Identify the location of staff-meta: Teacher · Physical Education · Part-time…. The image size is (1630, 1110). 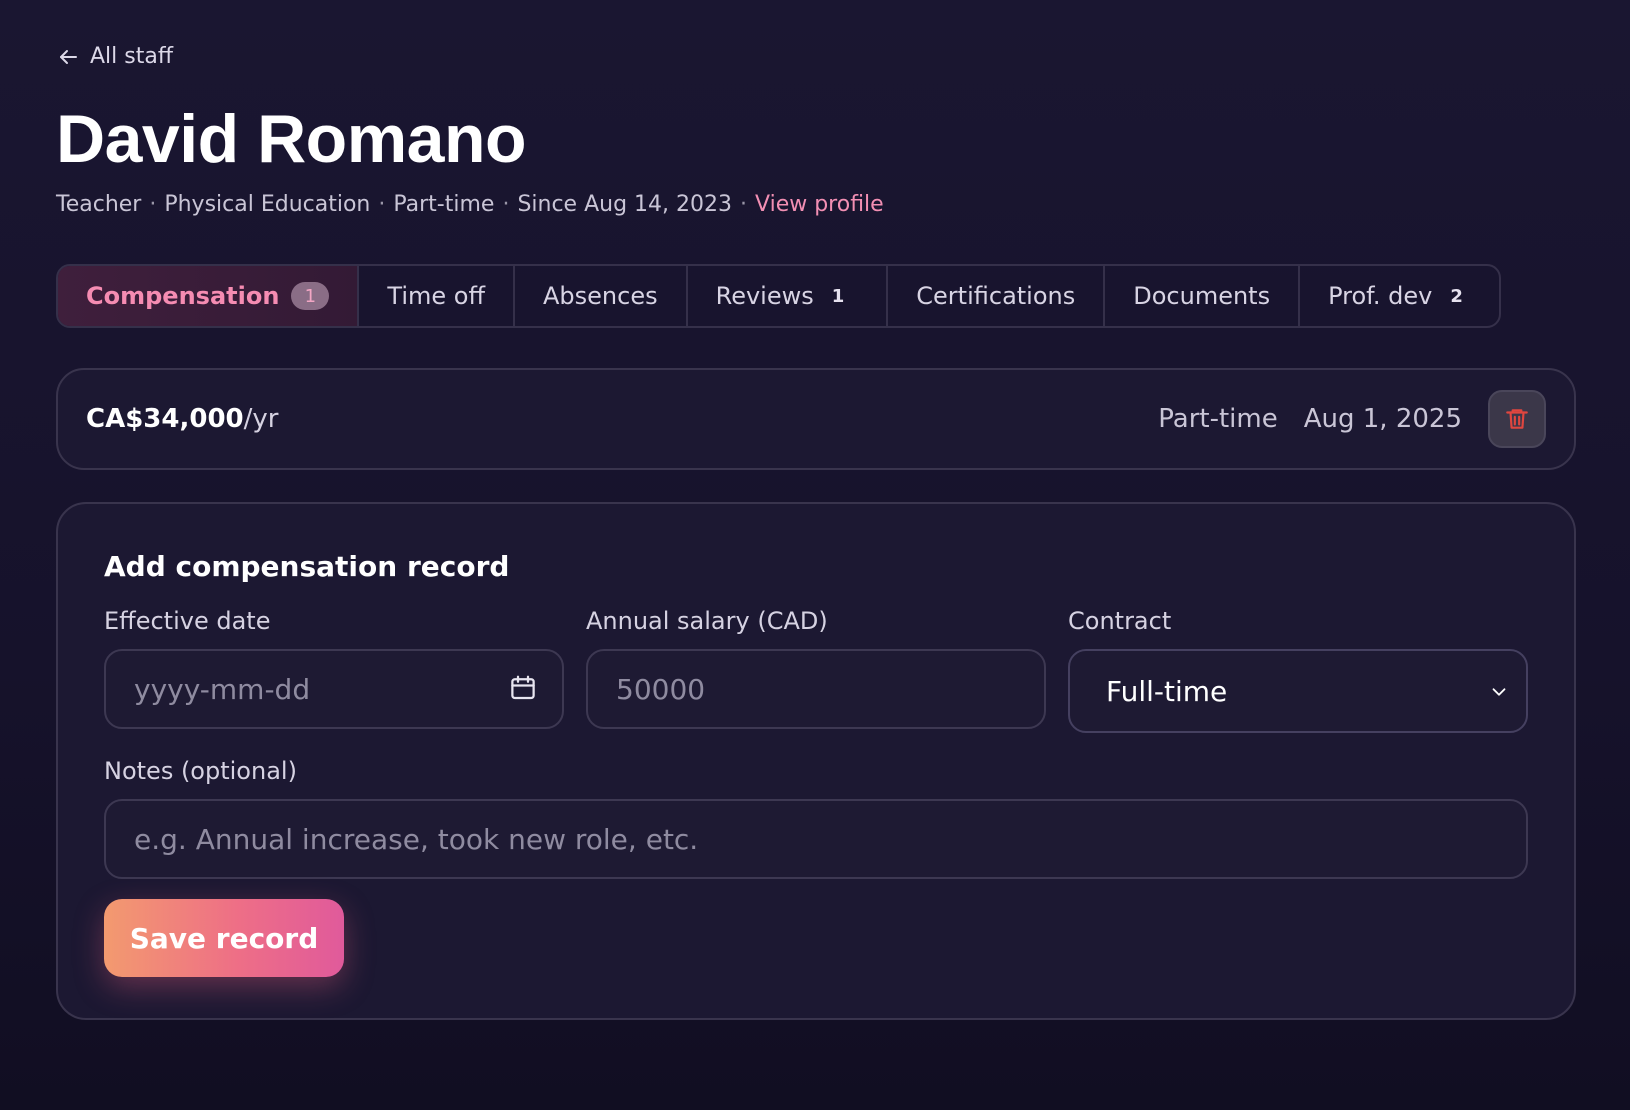
(470, 204).